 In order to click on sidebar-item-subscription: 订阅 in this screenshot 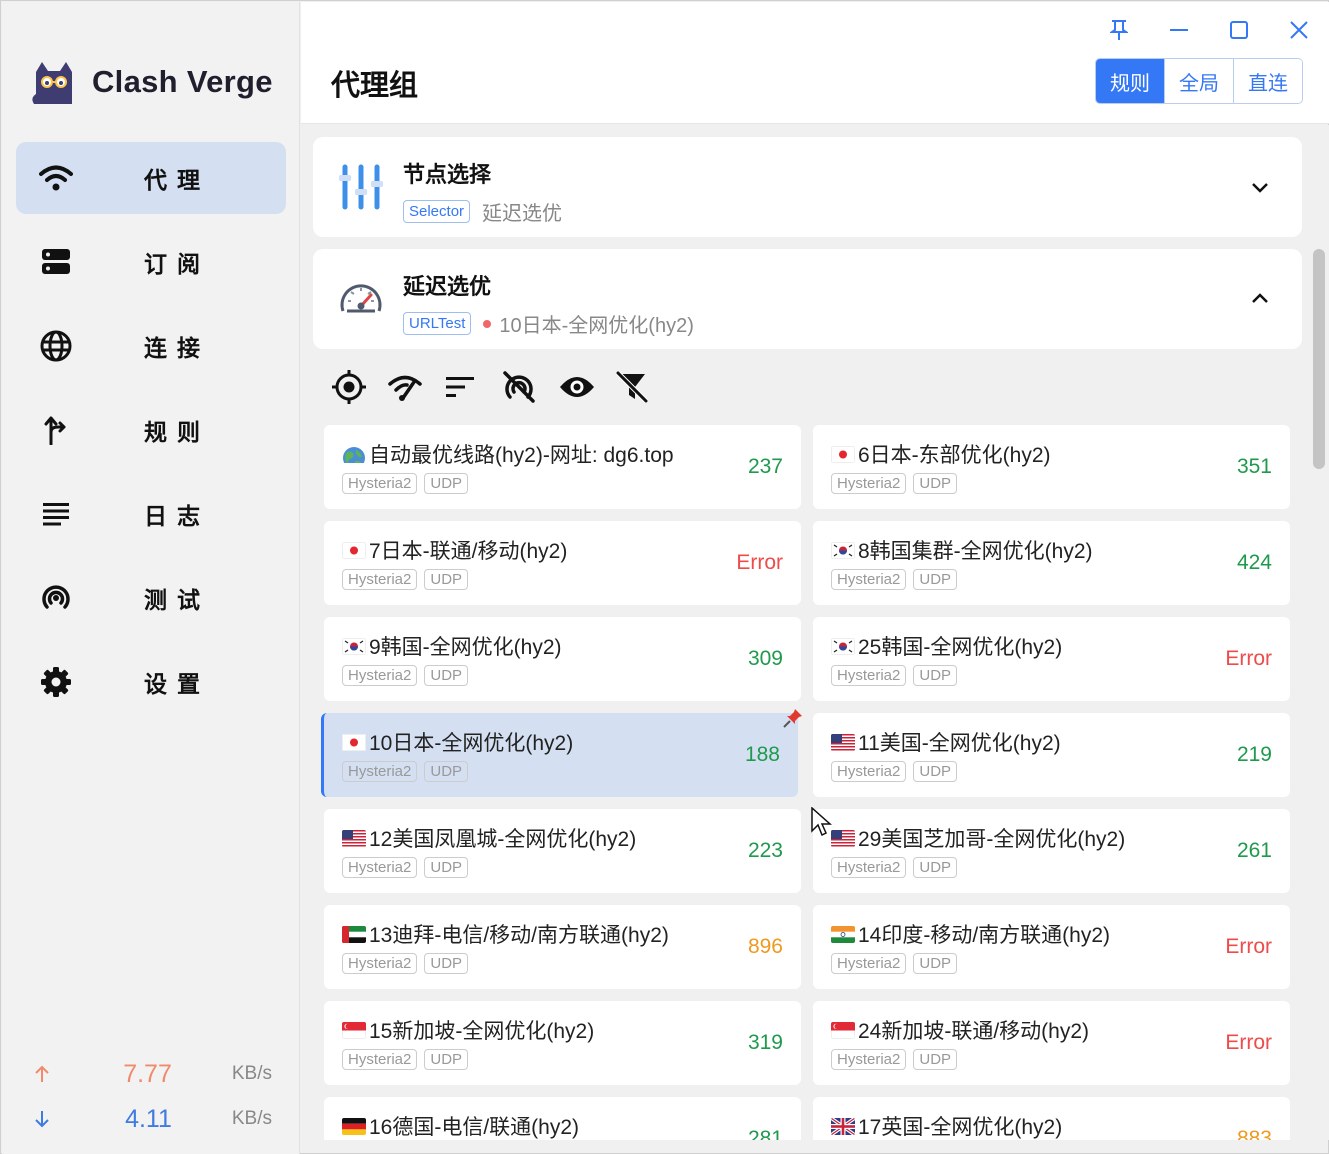, I will do `click(151, 262)`.